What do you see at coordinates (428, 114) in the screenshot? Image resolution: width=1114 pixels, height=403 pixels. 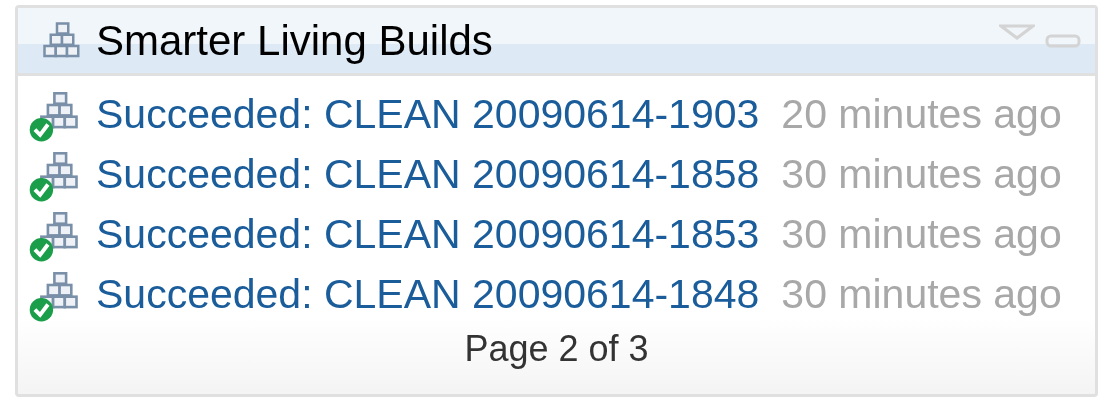 I see `build-link: Succeeded: CLEAN 20090614-1903` at bounding box center [428, 114].